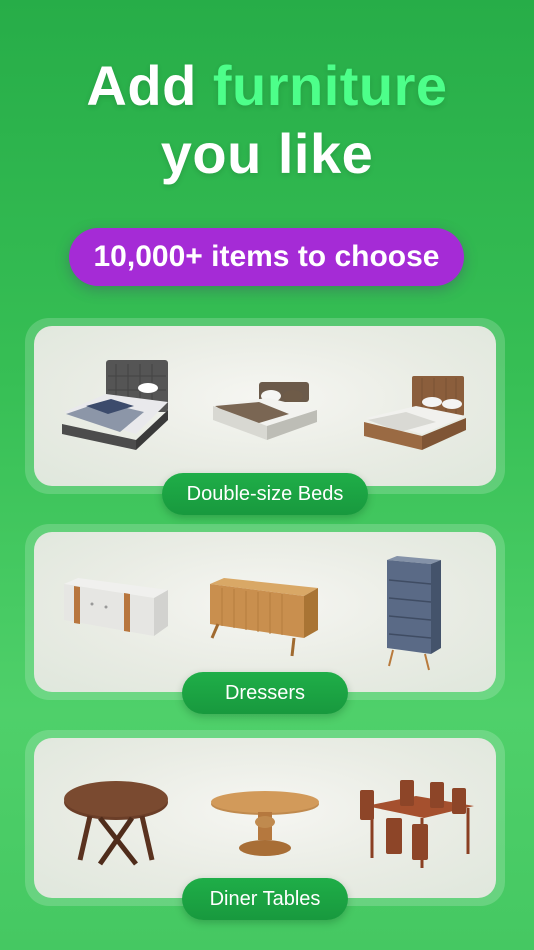 The height and width of the screenshot is (950, 534). What do you see at coordinates (265, 411) in the screenshot?
I see `white-bed-image` at bounding box center [265, 411].